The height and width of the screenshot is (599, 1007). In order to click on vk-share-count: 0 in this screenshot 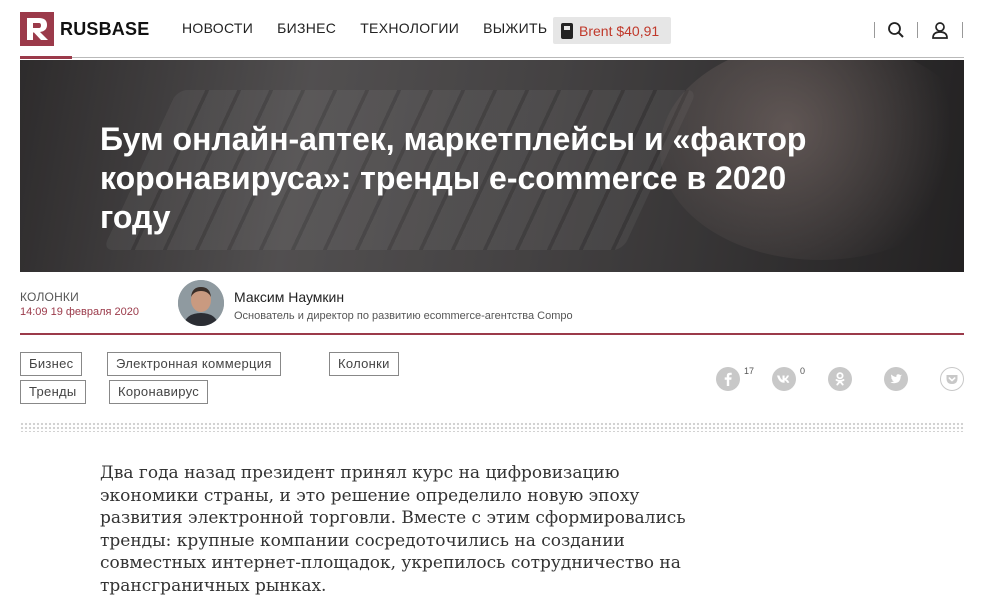, I will do `click(803, 371)`.